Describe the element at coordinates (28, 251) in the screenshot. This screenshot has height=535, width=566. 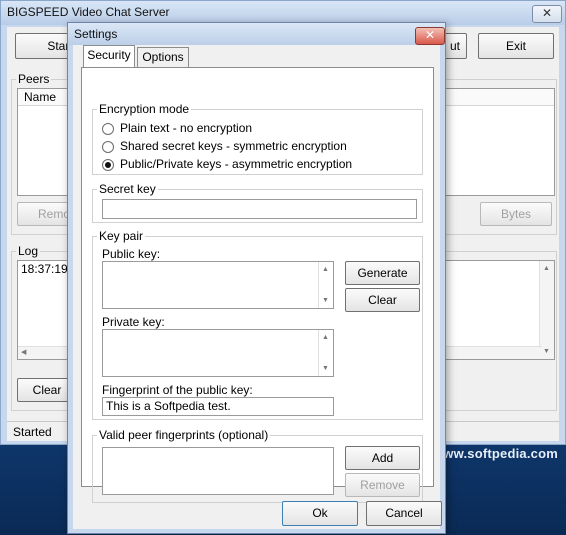
I see `log-group-label: Log` at that location.